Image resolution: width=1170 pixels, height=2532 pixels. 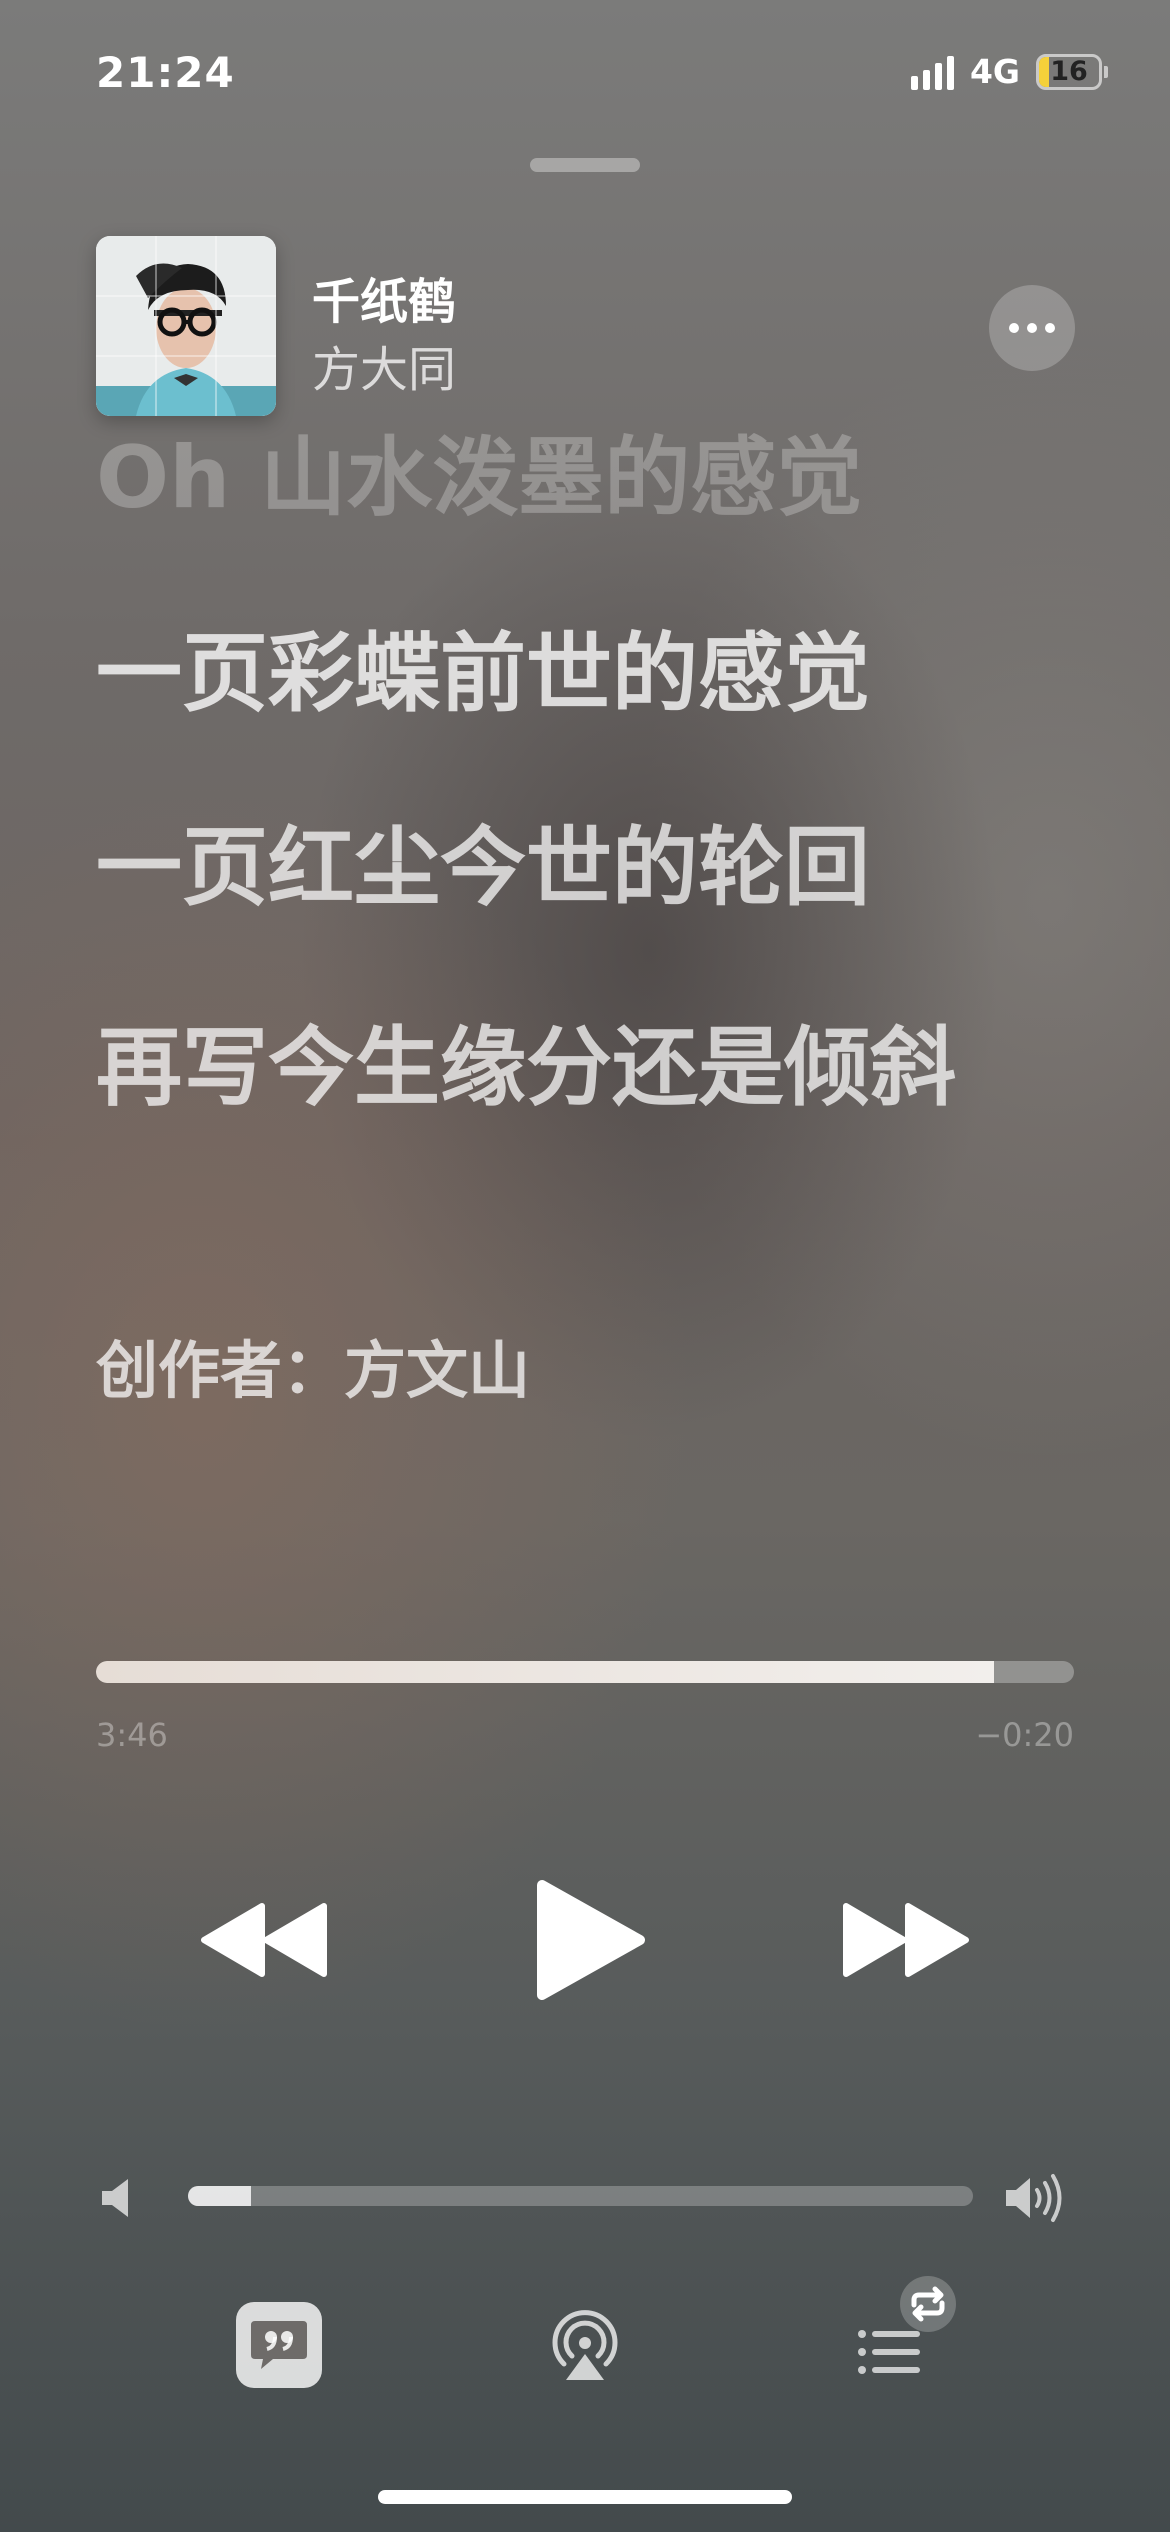 I want to click on speaker-icon, so click(x=115, y=2198).